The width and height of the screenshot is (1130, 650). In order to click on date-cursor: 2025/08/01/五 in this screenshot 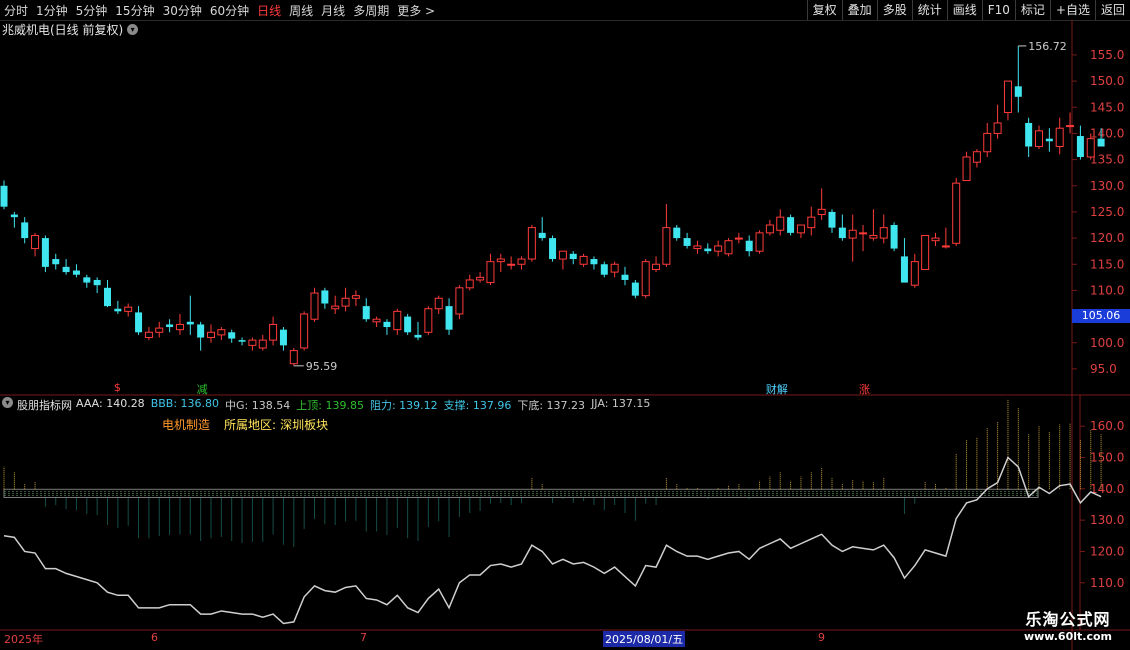, I will do `click(644, 639)`.